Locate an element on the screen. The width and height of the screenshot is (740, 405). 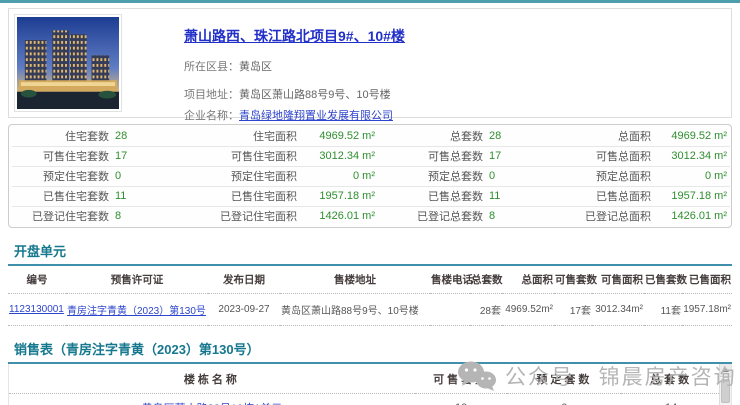
address-field: 项目地址：黄岛区萧山路88号9号、10号楼 is located at coordinates (294, 94).